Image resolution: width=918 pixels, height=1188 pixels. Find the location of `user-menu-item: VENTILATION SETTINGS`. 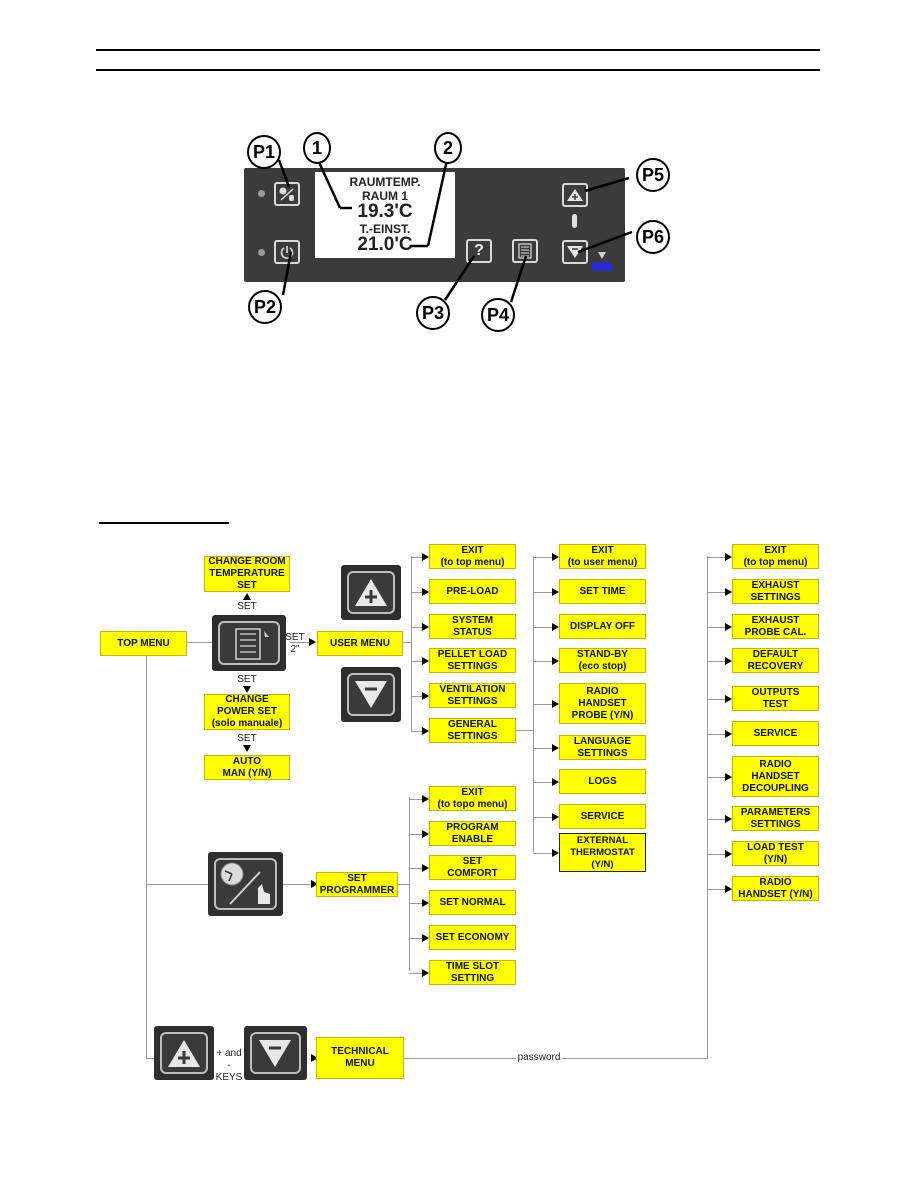

user-menu-item: VENTILATION SETTINGS is located at coordinates (472, 695).